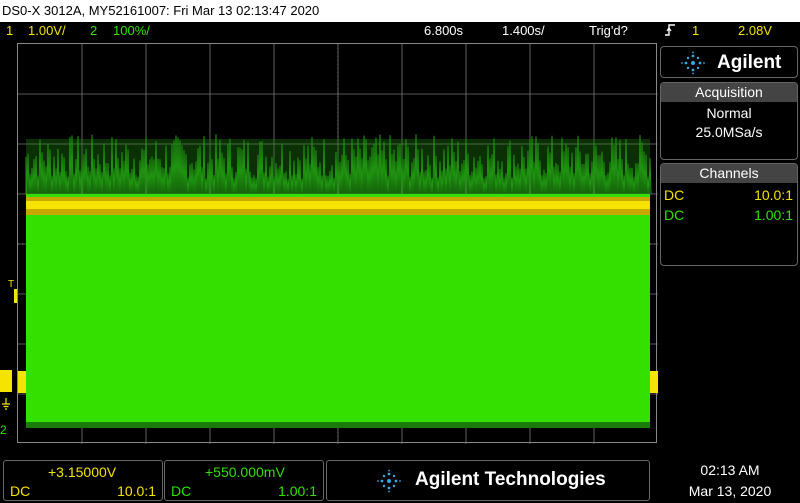 Image resolution: width=800 pixels, height=503 pixels. I want to click on ch2-bottom-probe: 1.00:1, so click(297, 491).